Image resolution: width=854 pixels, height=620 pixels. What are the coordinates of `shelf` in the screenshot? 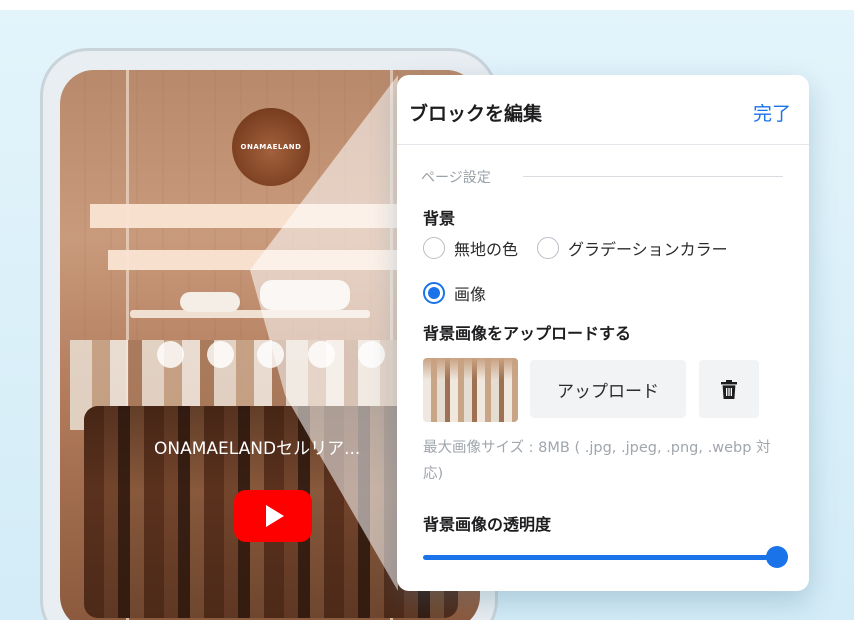 It's located at (250, 314).